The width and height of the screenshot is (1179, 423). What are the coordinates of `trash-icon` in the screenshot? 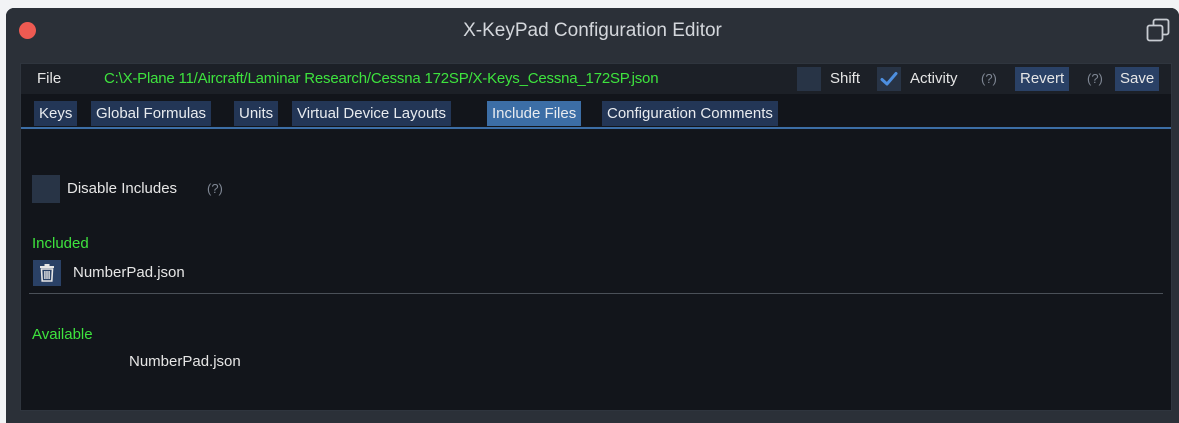 It's located at (47, 273).